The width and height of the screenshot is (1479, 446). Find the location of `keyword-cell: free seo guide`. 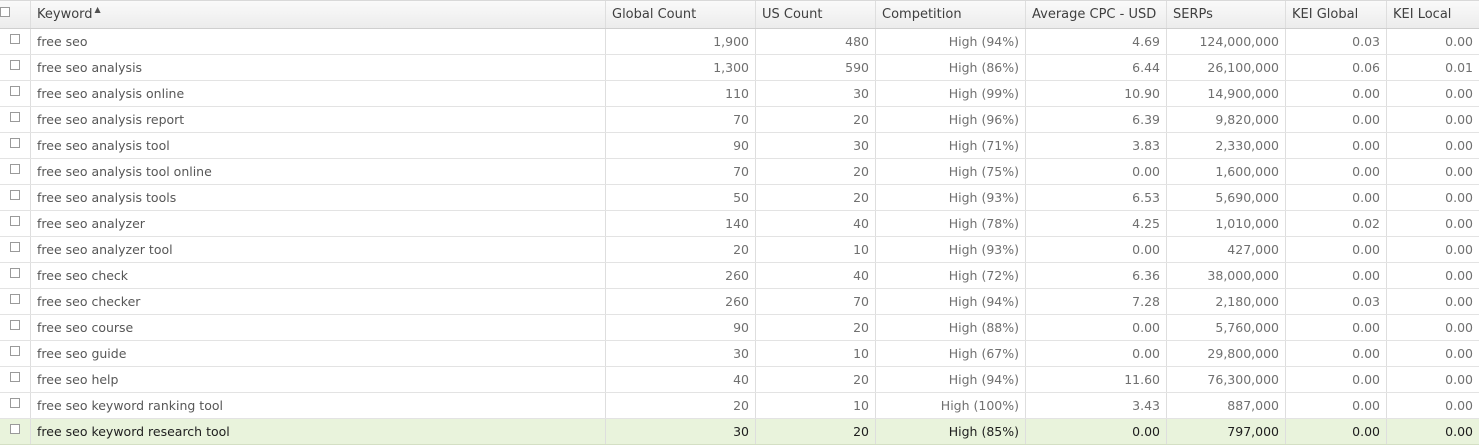

keyword-cell: free seo guide is located at coordinates (318, 353).